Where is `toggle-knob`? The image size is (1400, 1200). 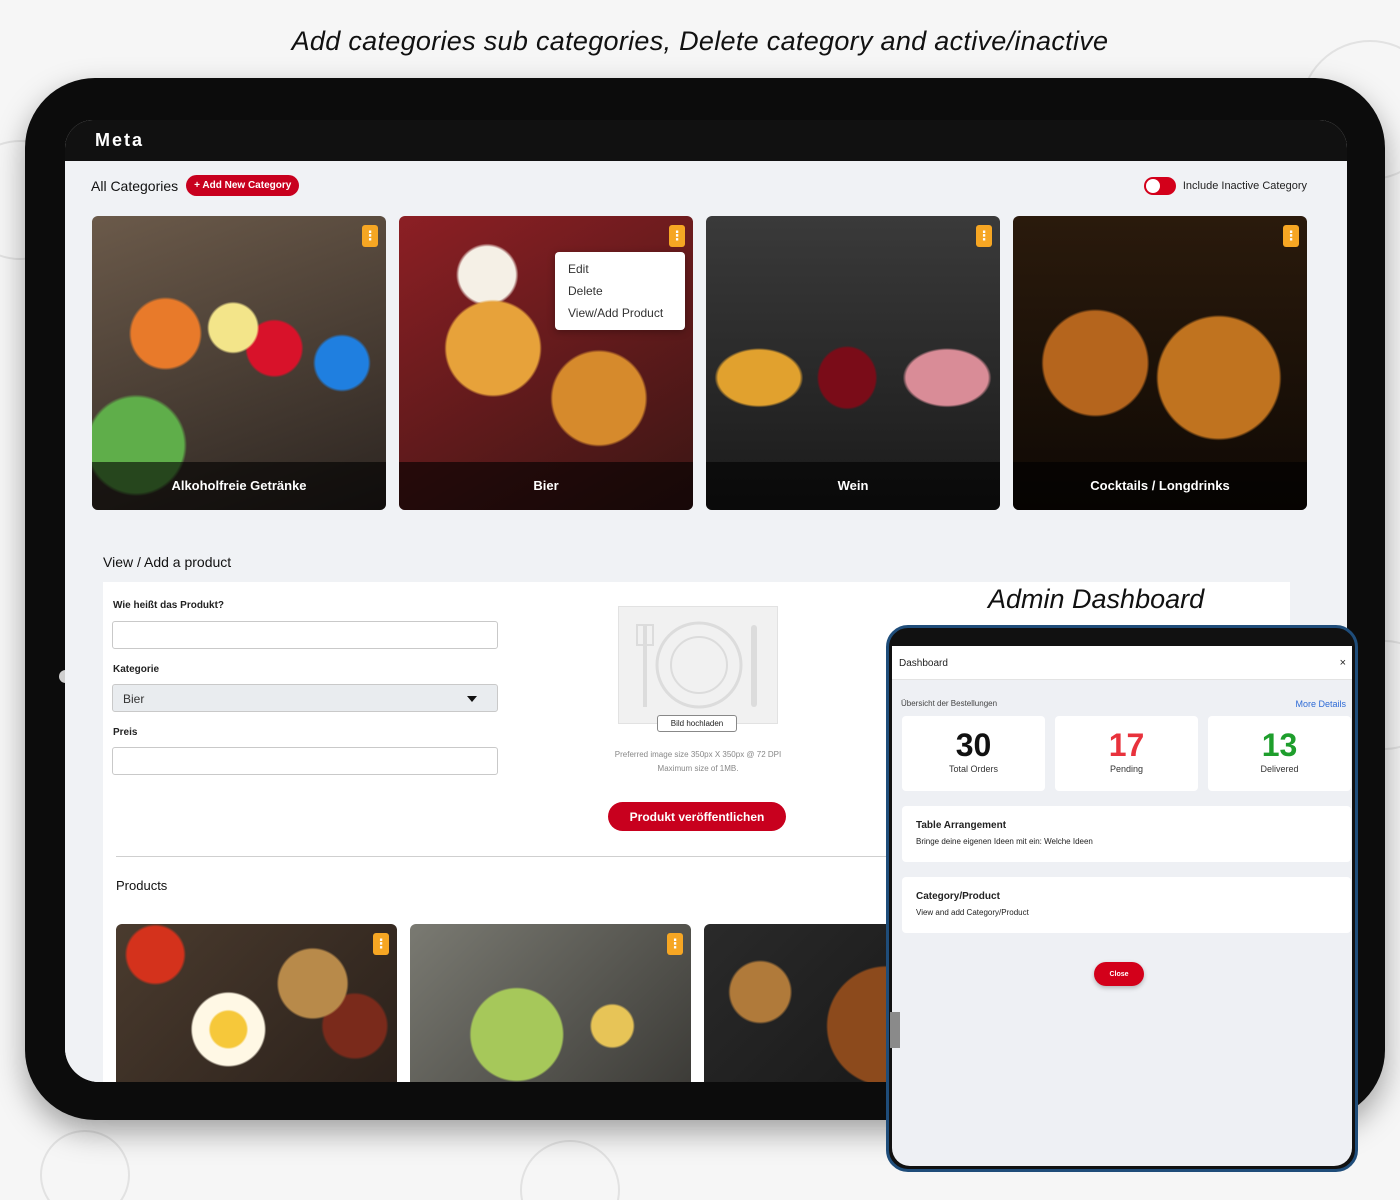
toggle-knob is located at coordinates (1152, 186).